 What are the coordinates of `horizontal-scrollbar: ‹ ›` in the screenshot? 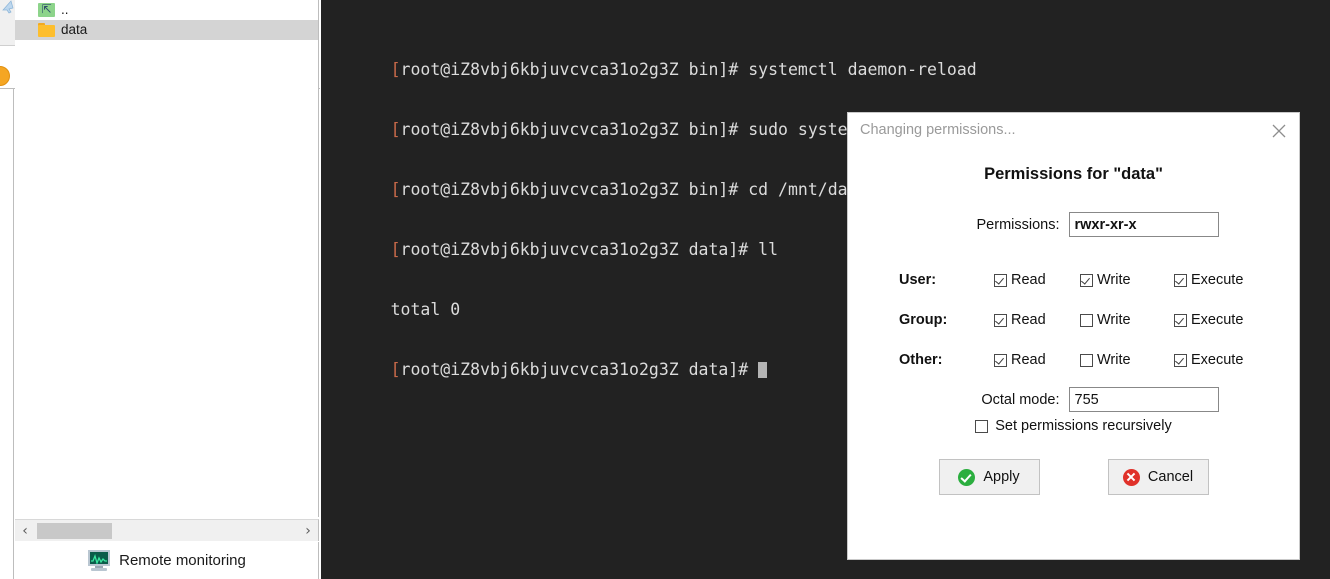 It's located at (167, 530).